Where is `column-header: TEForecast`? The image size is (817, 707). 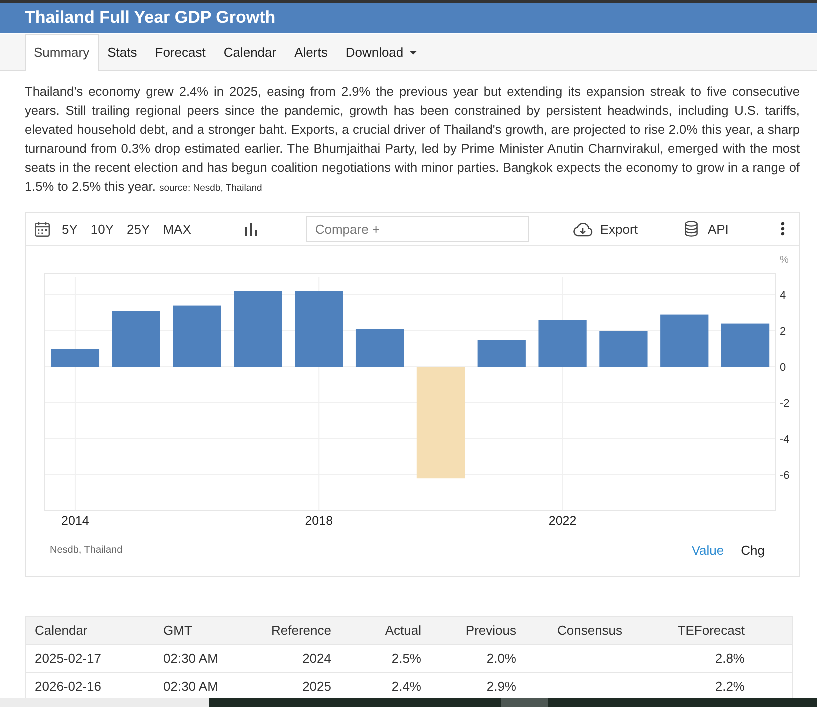 column-header: TEForecast is located at coordinates (724, 630).